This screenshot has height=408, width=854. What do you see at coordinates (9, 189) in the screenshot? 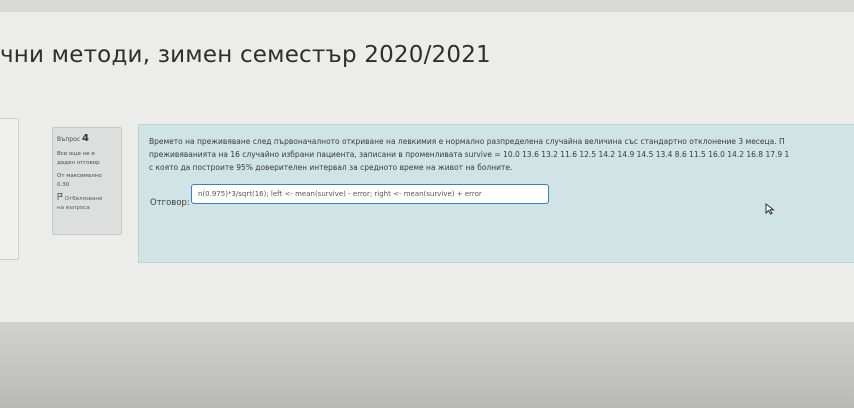
I see `left-side-card` at bounding box center [9, 189].